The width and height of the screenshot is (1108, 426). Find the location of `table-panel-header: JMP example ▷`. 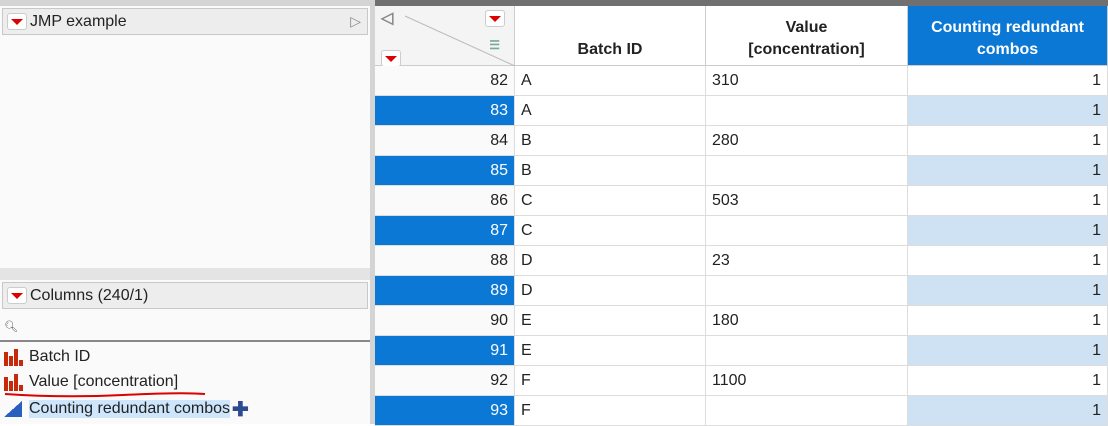

table-panel-header: JMP example ▷ is located at coordinates (185, 21).